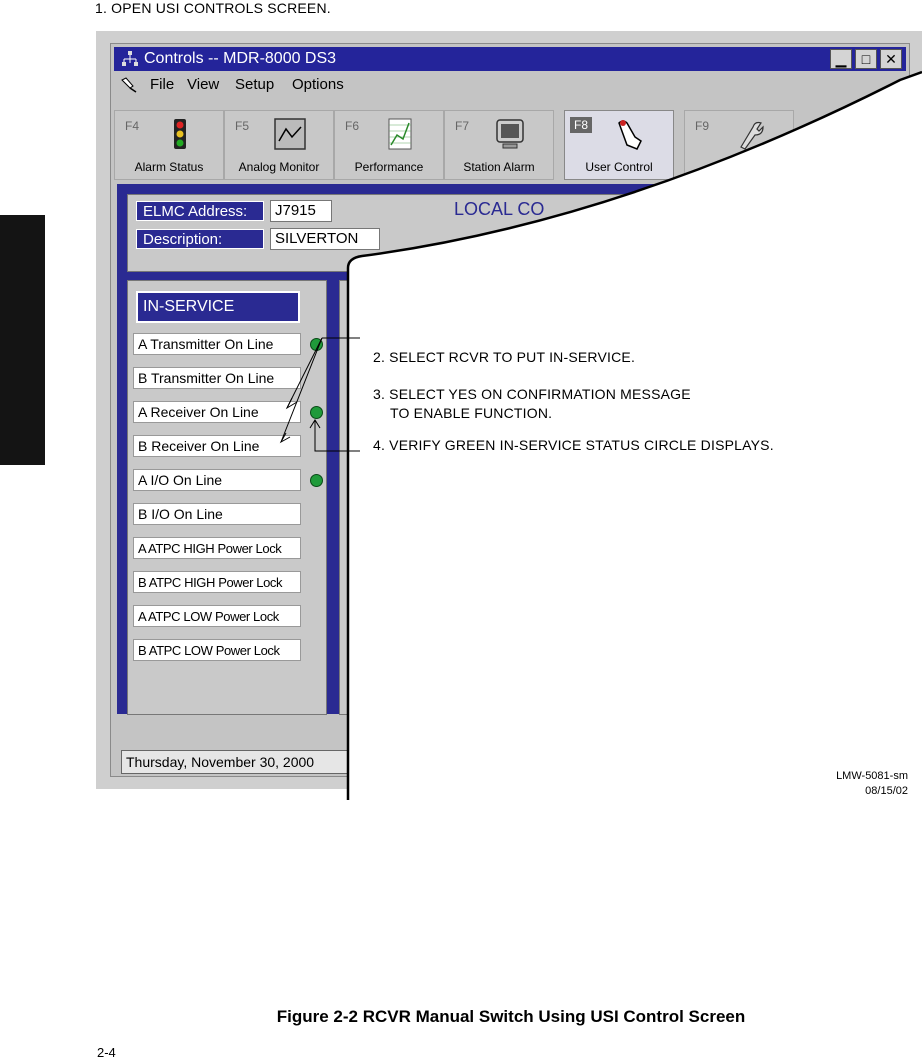 The height and width of the screenshot is (1062, 922). I want to click on fkey-user-control: F8 User Control, so click(619, 145).